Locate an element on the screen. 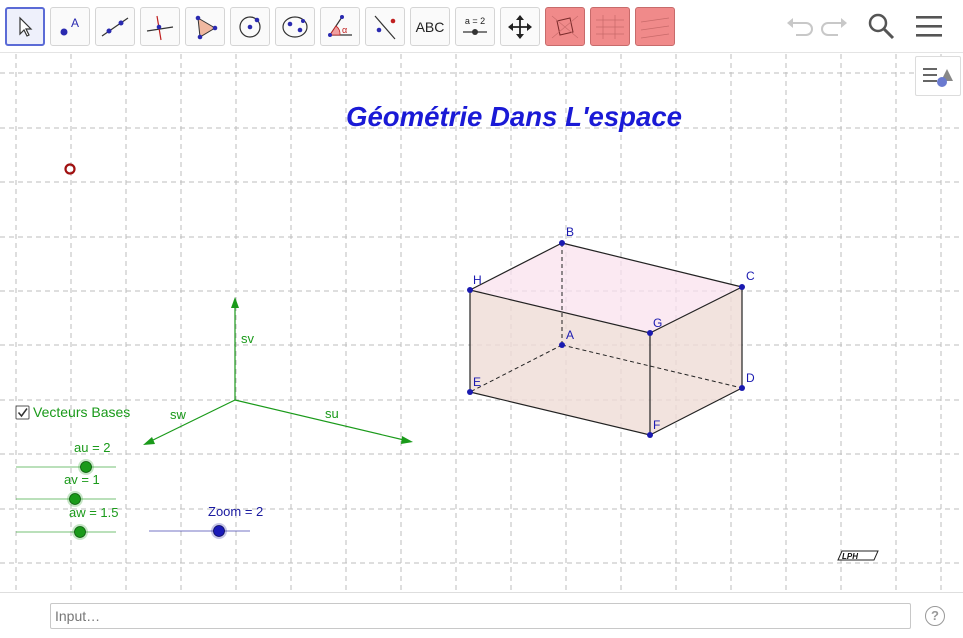  move-tool-button is located at coordinates (25, 26).